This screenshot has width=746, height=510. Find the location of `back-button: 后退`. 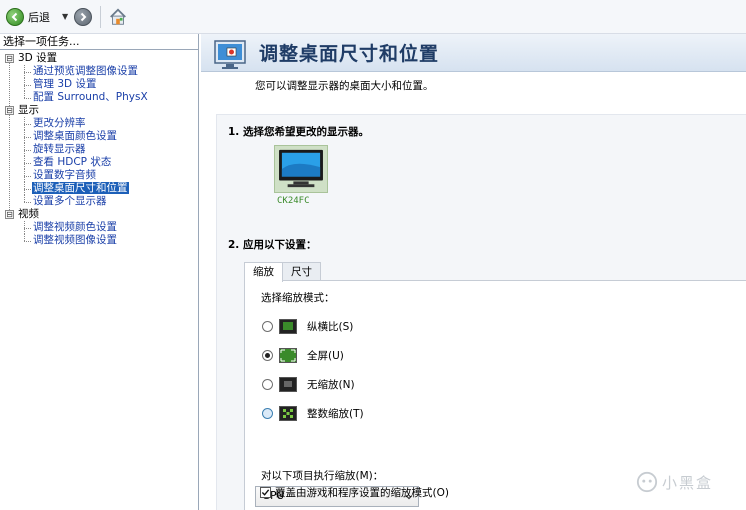

back-button: 后退 is located at coordinates (28, 17).